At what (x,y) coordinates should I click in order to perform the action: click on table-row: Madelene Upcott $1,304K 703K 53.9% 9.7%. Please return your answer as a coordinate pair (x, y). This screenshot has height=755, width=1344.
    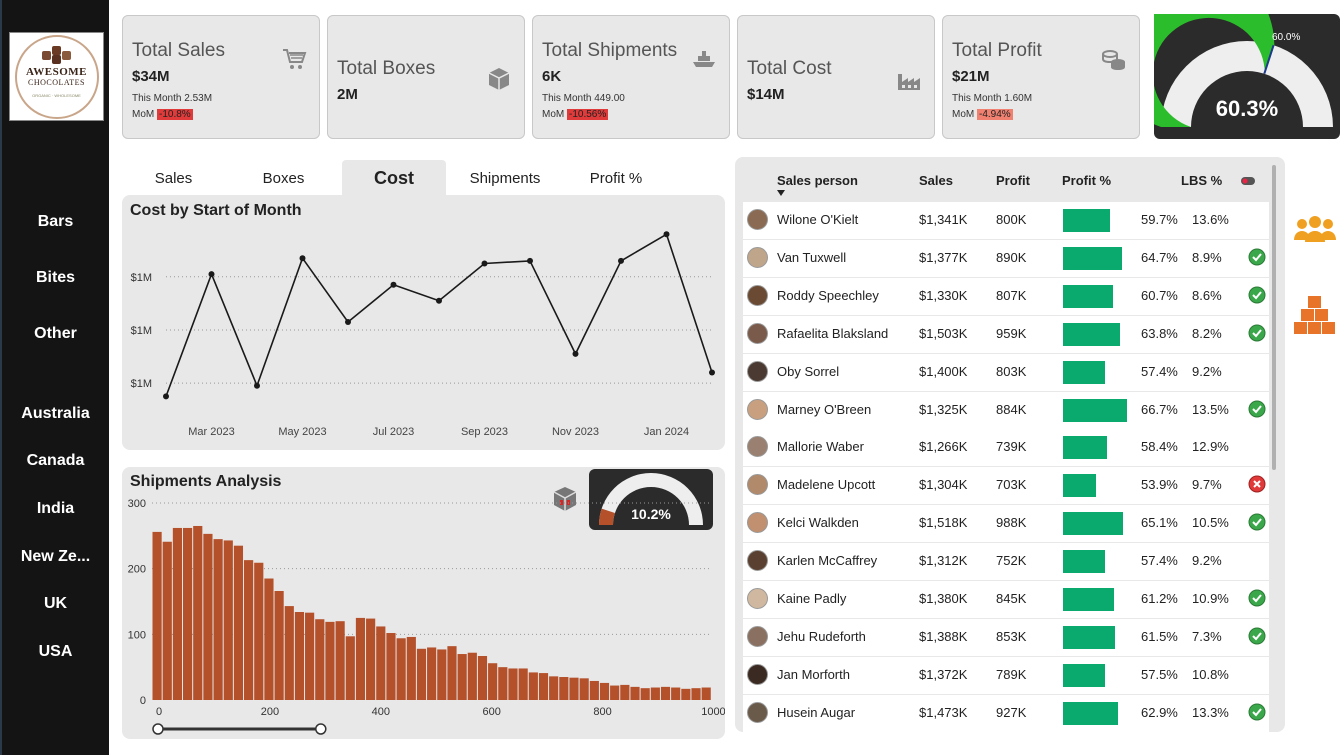
    Looking at the image, I should click on (1006, 486).